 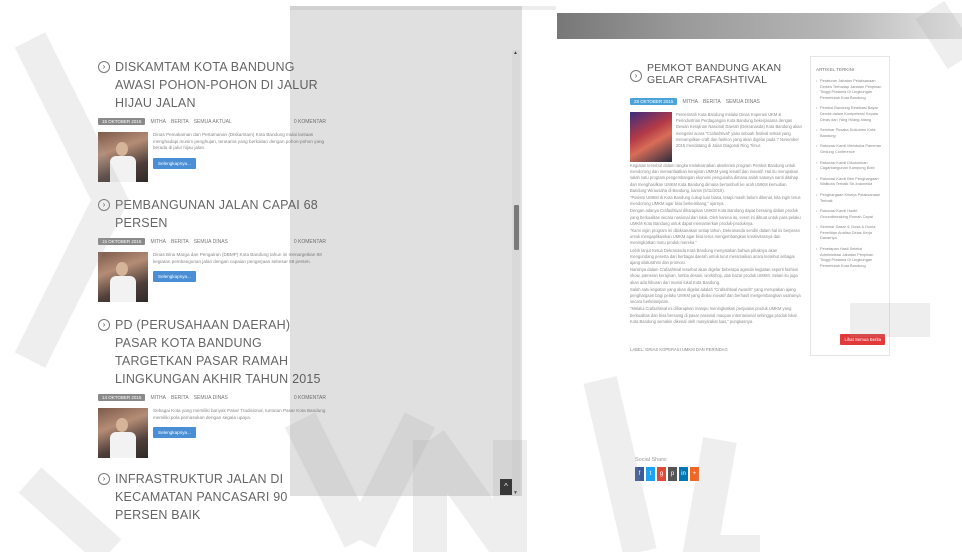 I want to click on article-subcategory: SEMUA DINAS, so click(x=743, y=102).